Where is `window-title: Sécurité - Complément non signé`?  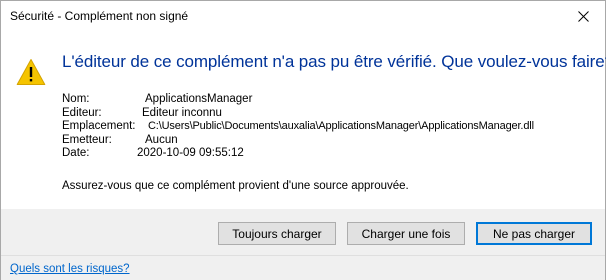 window-title: Sécurité - Complément non signé is located at coordinates (99, 16).